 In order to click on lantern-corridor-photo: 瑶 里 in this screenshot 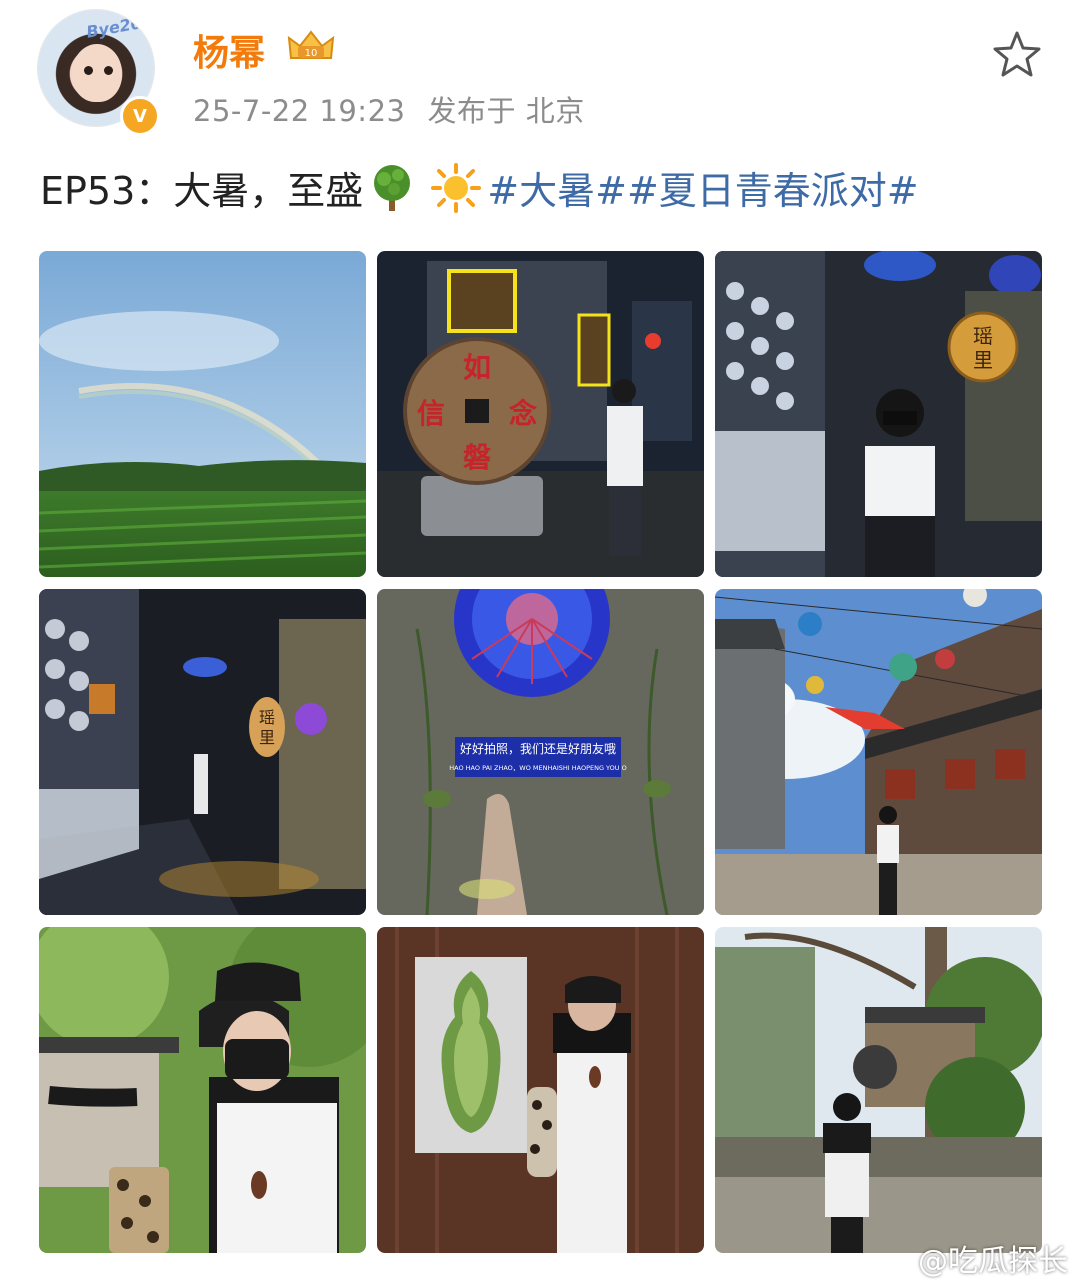, I will do `click(202, 752)`.